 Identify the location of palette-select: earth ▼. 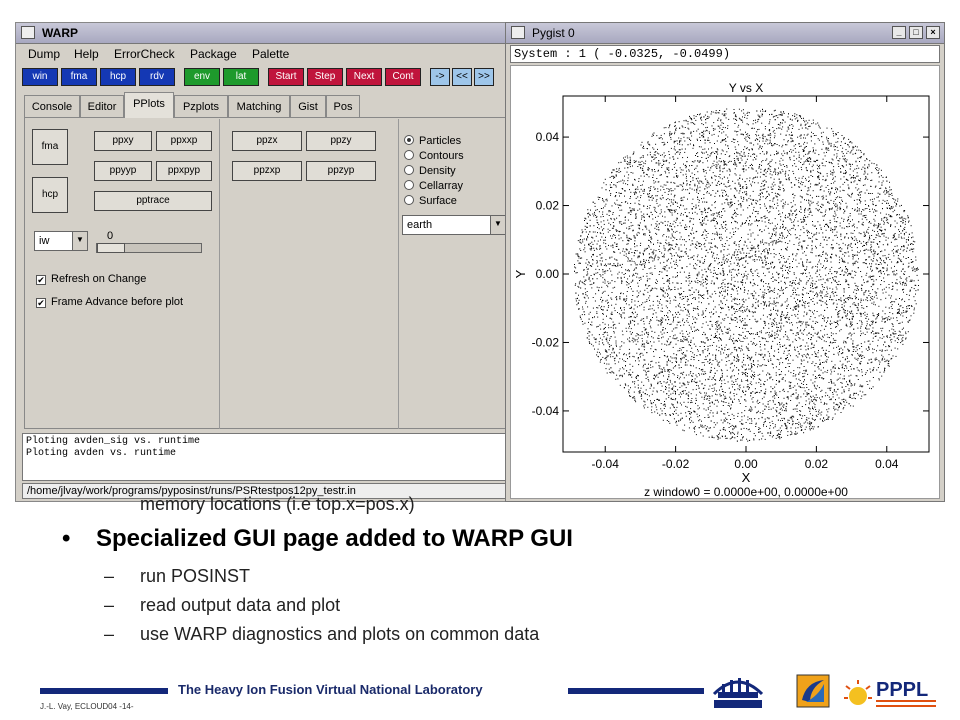
(454, 225).